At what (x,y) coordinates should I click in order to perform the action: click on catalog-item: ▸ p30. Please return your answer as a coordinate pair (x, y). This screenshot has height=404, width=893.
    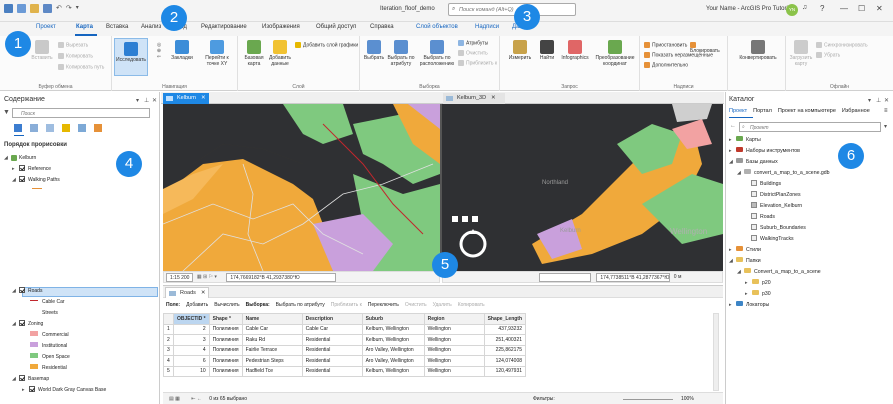
    Looking at the image, I should click on (758, 294).